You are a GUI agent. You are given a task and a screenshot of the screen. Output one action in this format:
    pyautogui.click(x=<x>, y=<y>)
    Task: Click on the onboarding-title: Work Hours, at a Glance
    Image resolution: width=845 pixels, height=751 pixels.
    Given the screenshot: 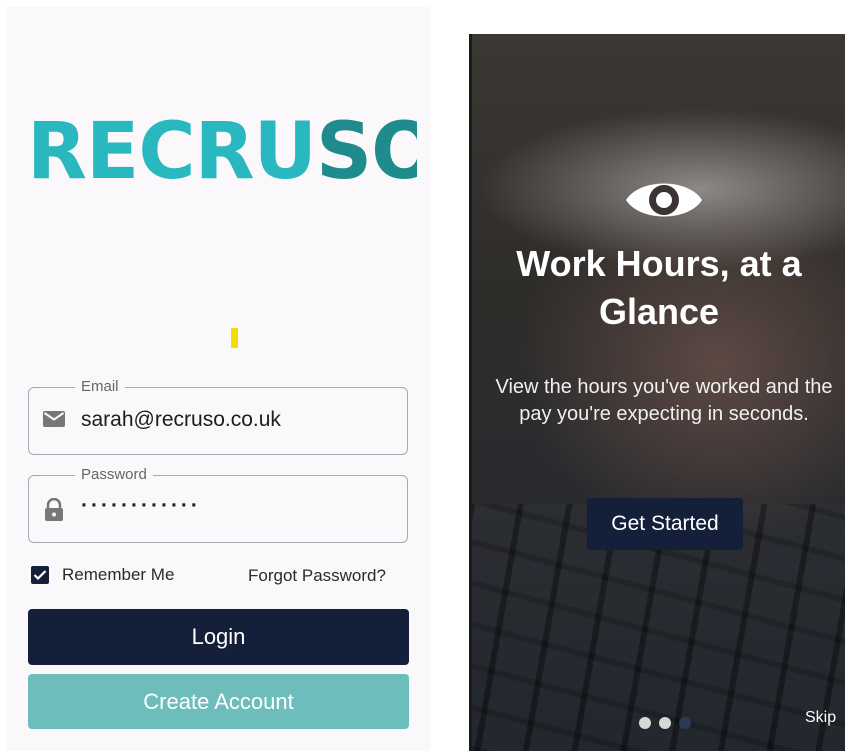 What is the action you would take?
    pyautogui.click(x=659, y=288)
    